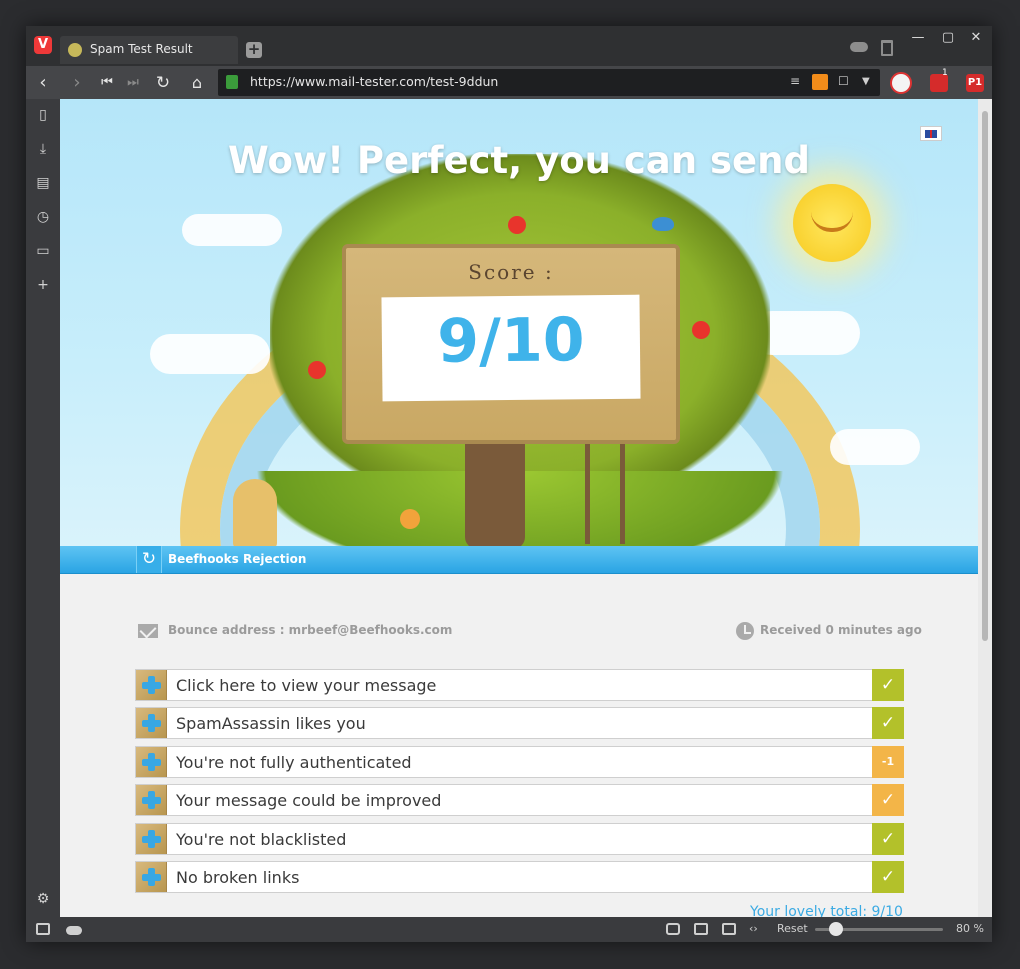 Image resolution: width=1020 pixels, height=969 pixels. Describe the element at coordinates (107, 83) in the screenshot. I see `rewind-icon: ⏮` at that location.